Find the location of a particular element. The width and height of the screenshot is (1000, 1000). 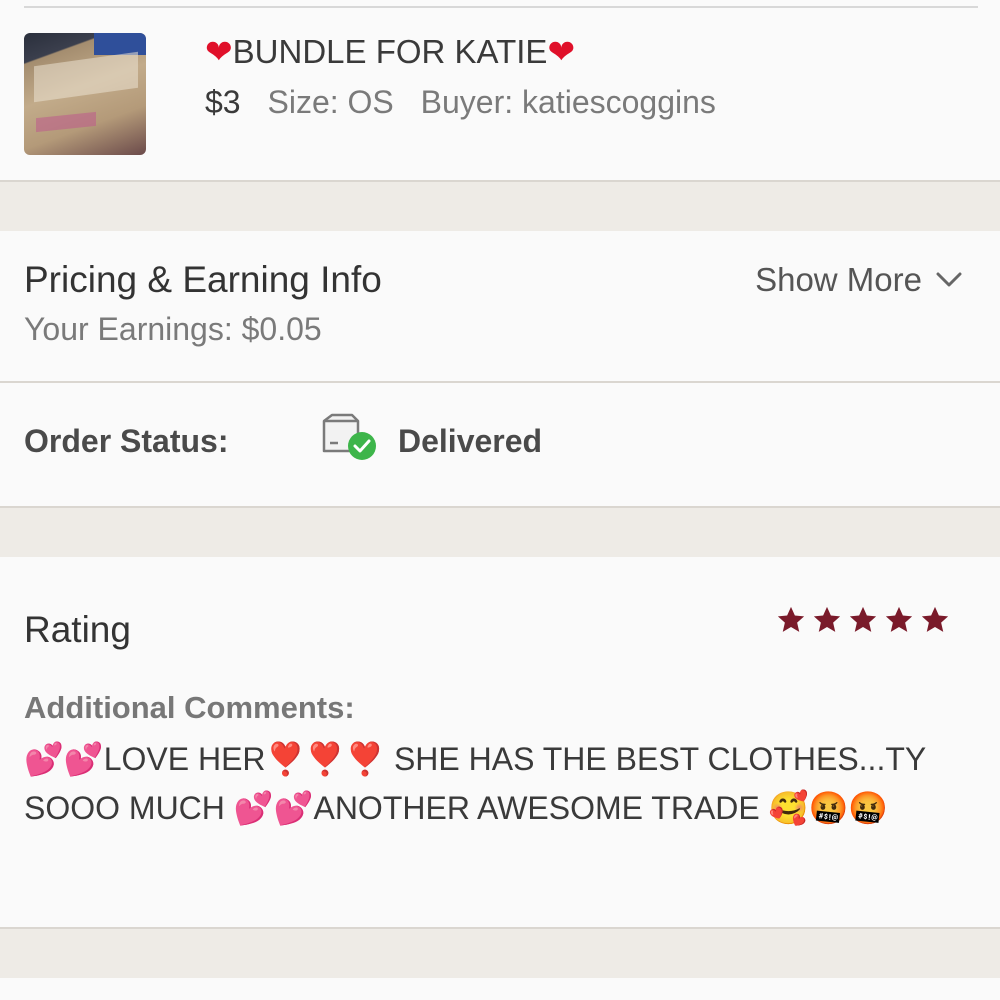

item-thumbnail is located at coordinates (85, 94).